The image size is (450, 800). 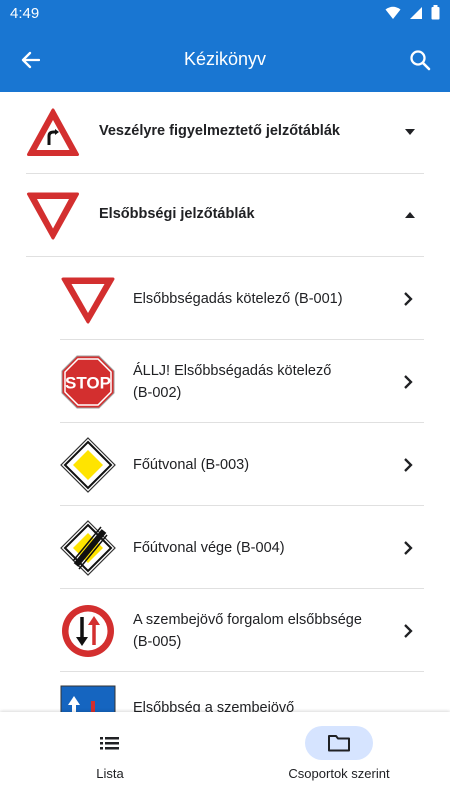 I want to click on folder-icon, so click(x=339, y=743).